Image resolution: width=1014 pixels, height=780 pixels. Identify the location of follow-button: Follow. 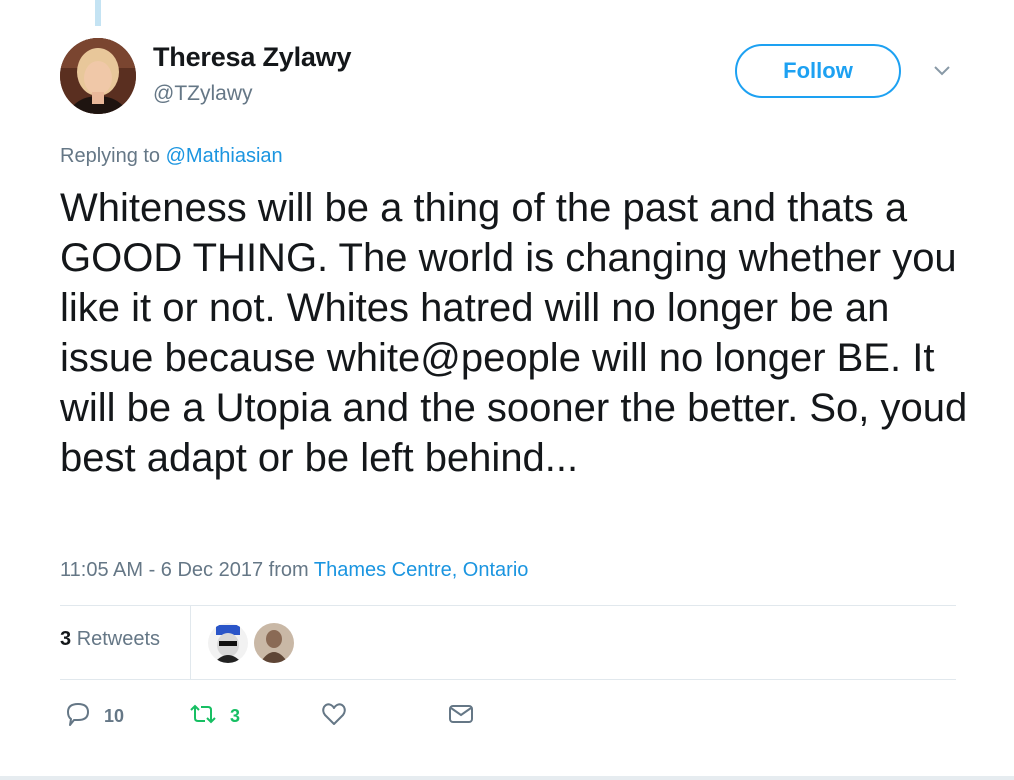
(818, 71).